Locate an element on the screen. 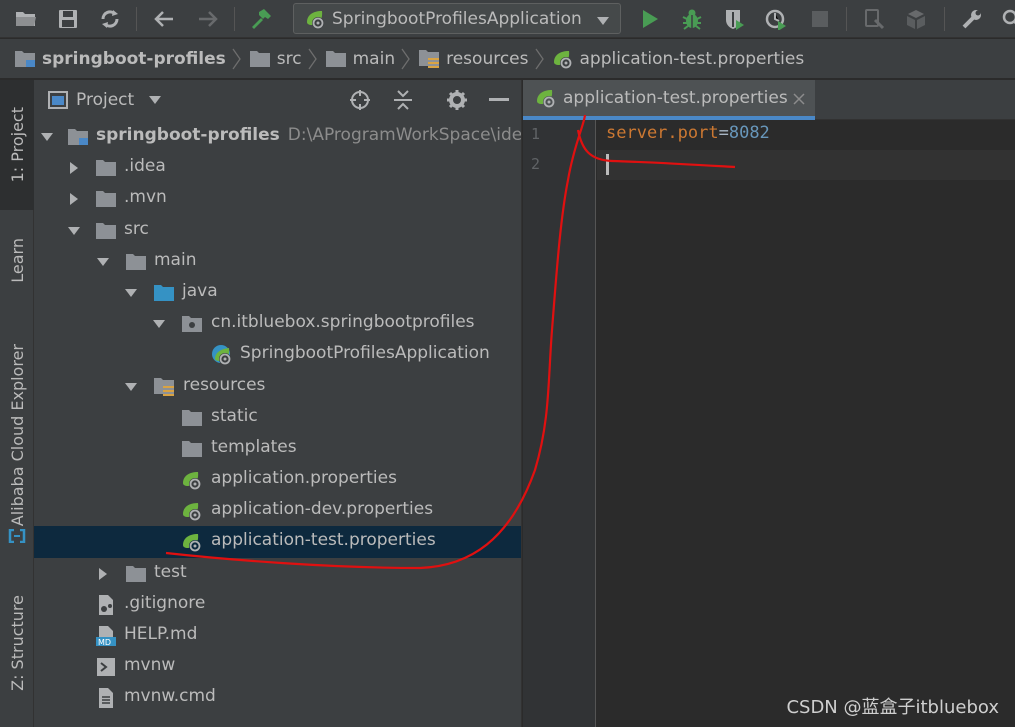  tree-item-test: test is located at coordinates (277, 573).